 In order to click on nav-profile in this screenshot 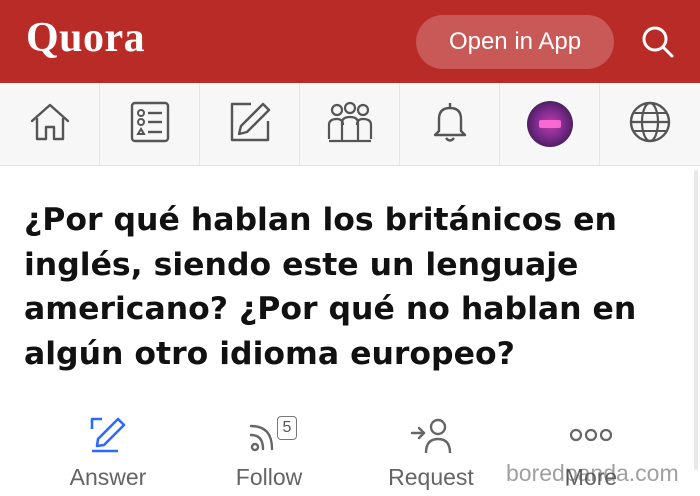, I will do `click(550, 124)`.